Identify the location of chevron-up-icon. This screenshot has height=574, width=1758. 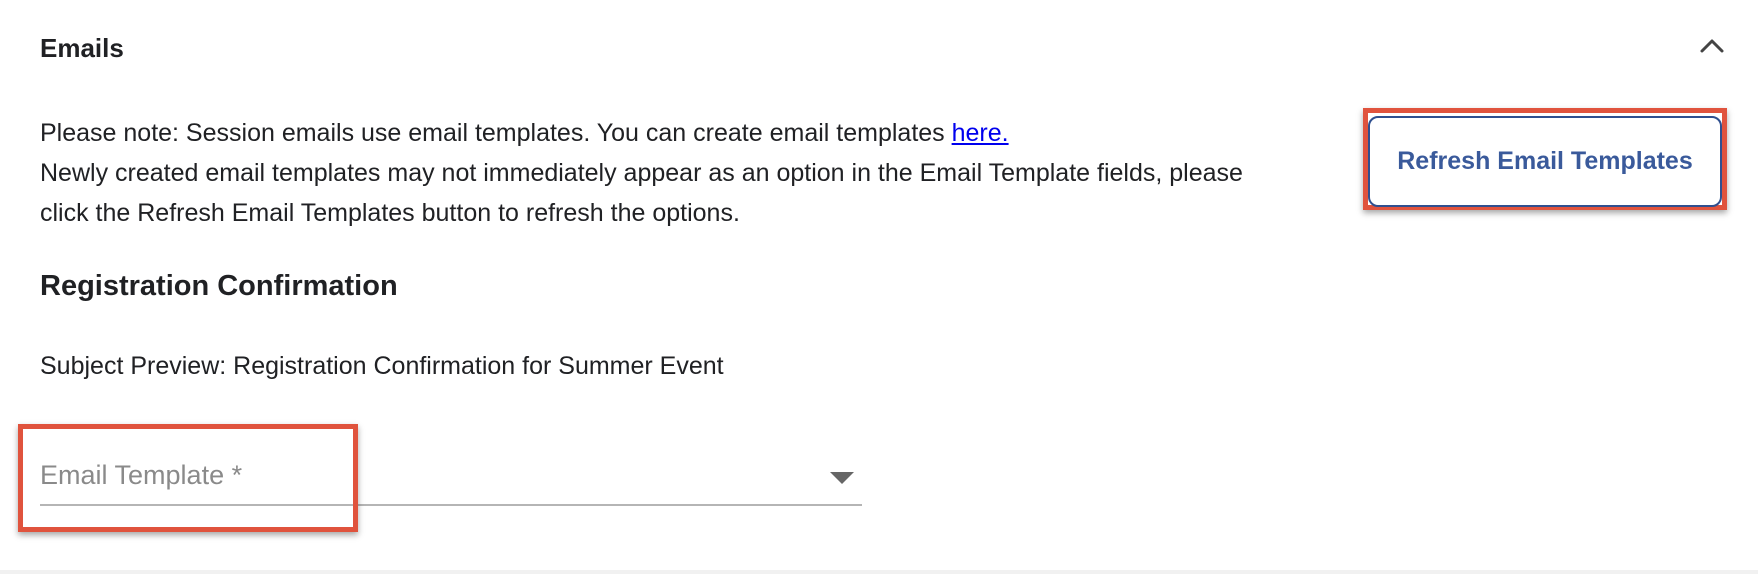
(1712, 46).